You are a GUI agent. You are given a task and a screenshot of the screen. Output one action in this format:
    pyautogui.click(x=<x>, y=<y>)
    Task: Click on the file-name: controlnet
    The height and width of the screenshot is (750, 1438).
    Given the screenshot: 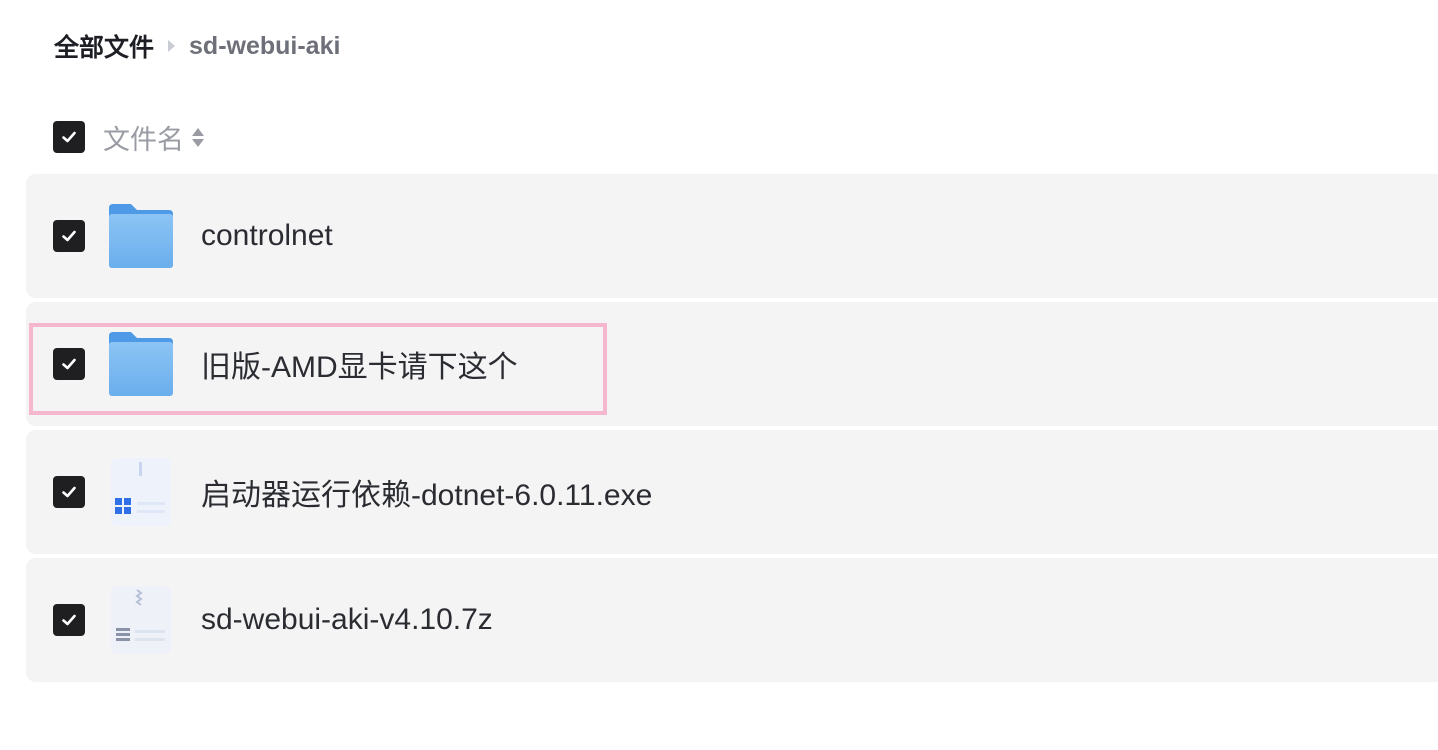 What is the action you would take?
    pyautogui.click(x=267, y=236)
    